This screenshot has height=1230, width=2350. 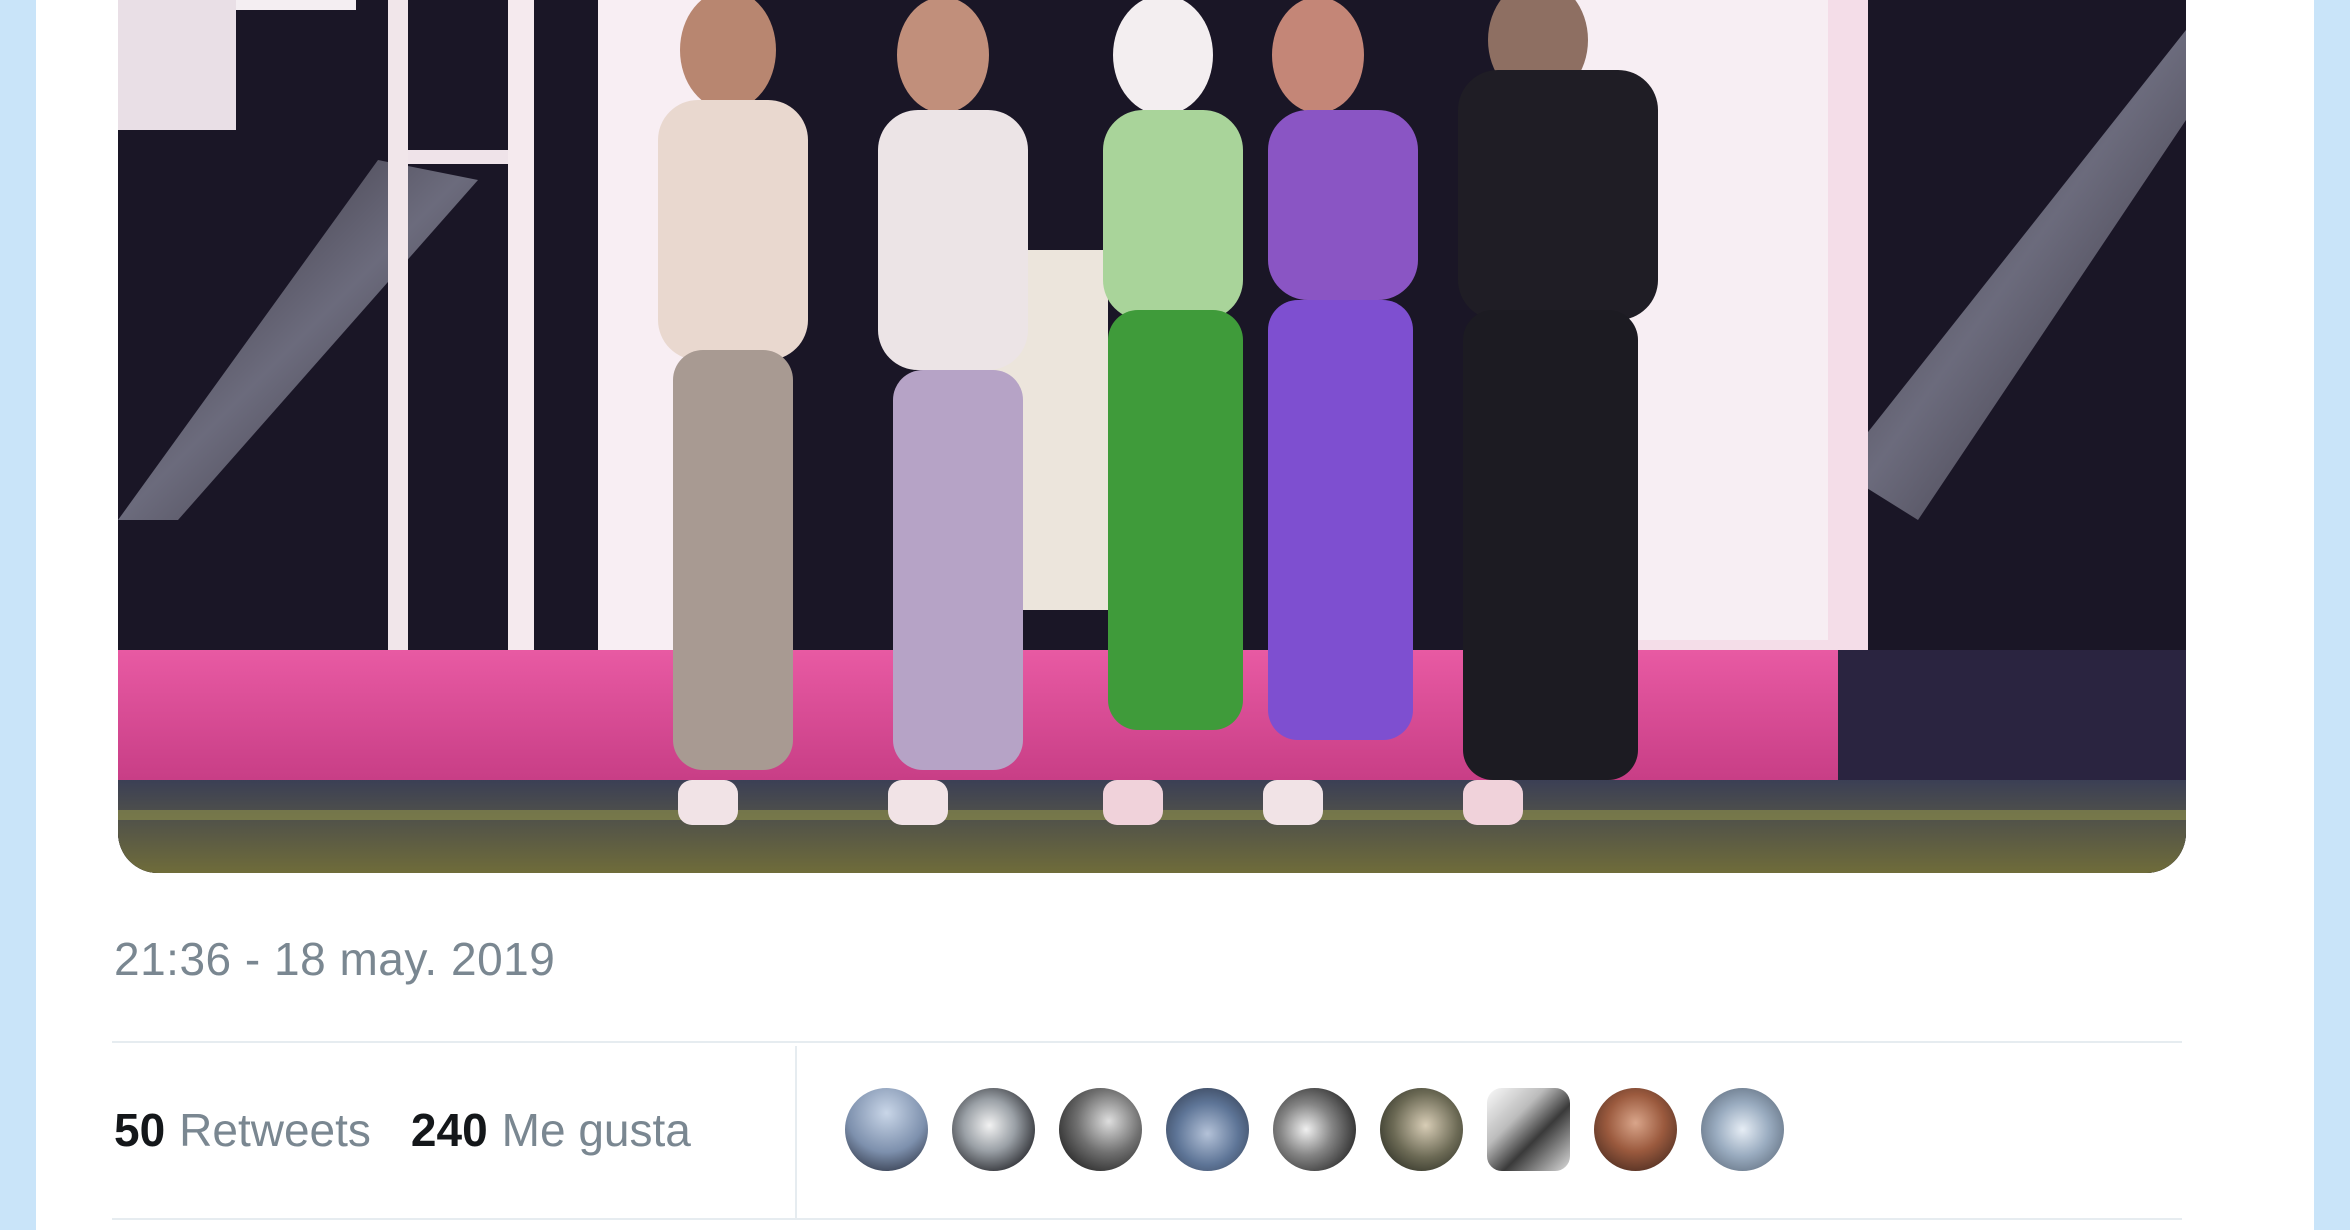 What do you see at coordinates (402, 1130) in the screenshot?
I see `tweet-stats: 50 Retweets 240 Me gusta` at bounding box center [402, 1130].